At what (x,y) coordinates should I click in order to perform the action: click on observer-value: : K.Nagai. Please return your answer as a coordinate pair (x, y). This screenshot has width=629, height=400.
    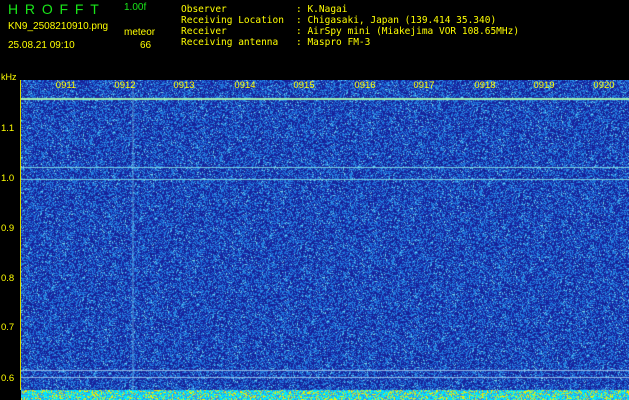
    Looking at the image, I should click on (322, 9).